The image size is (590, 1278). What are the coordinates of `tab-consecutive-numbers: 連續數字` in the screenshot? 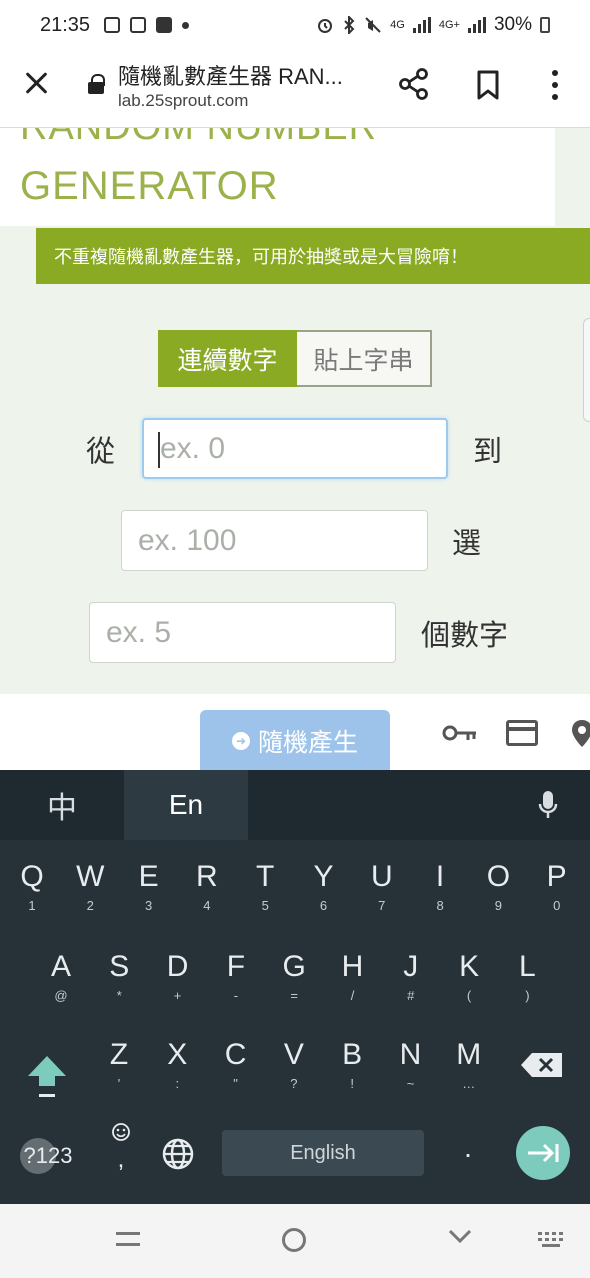 It's located at (227, 358).